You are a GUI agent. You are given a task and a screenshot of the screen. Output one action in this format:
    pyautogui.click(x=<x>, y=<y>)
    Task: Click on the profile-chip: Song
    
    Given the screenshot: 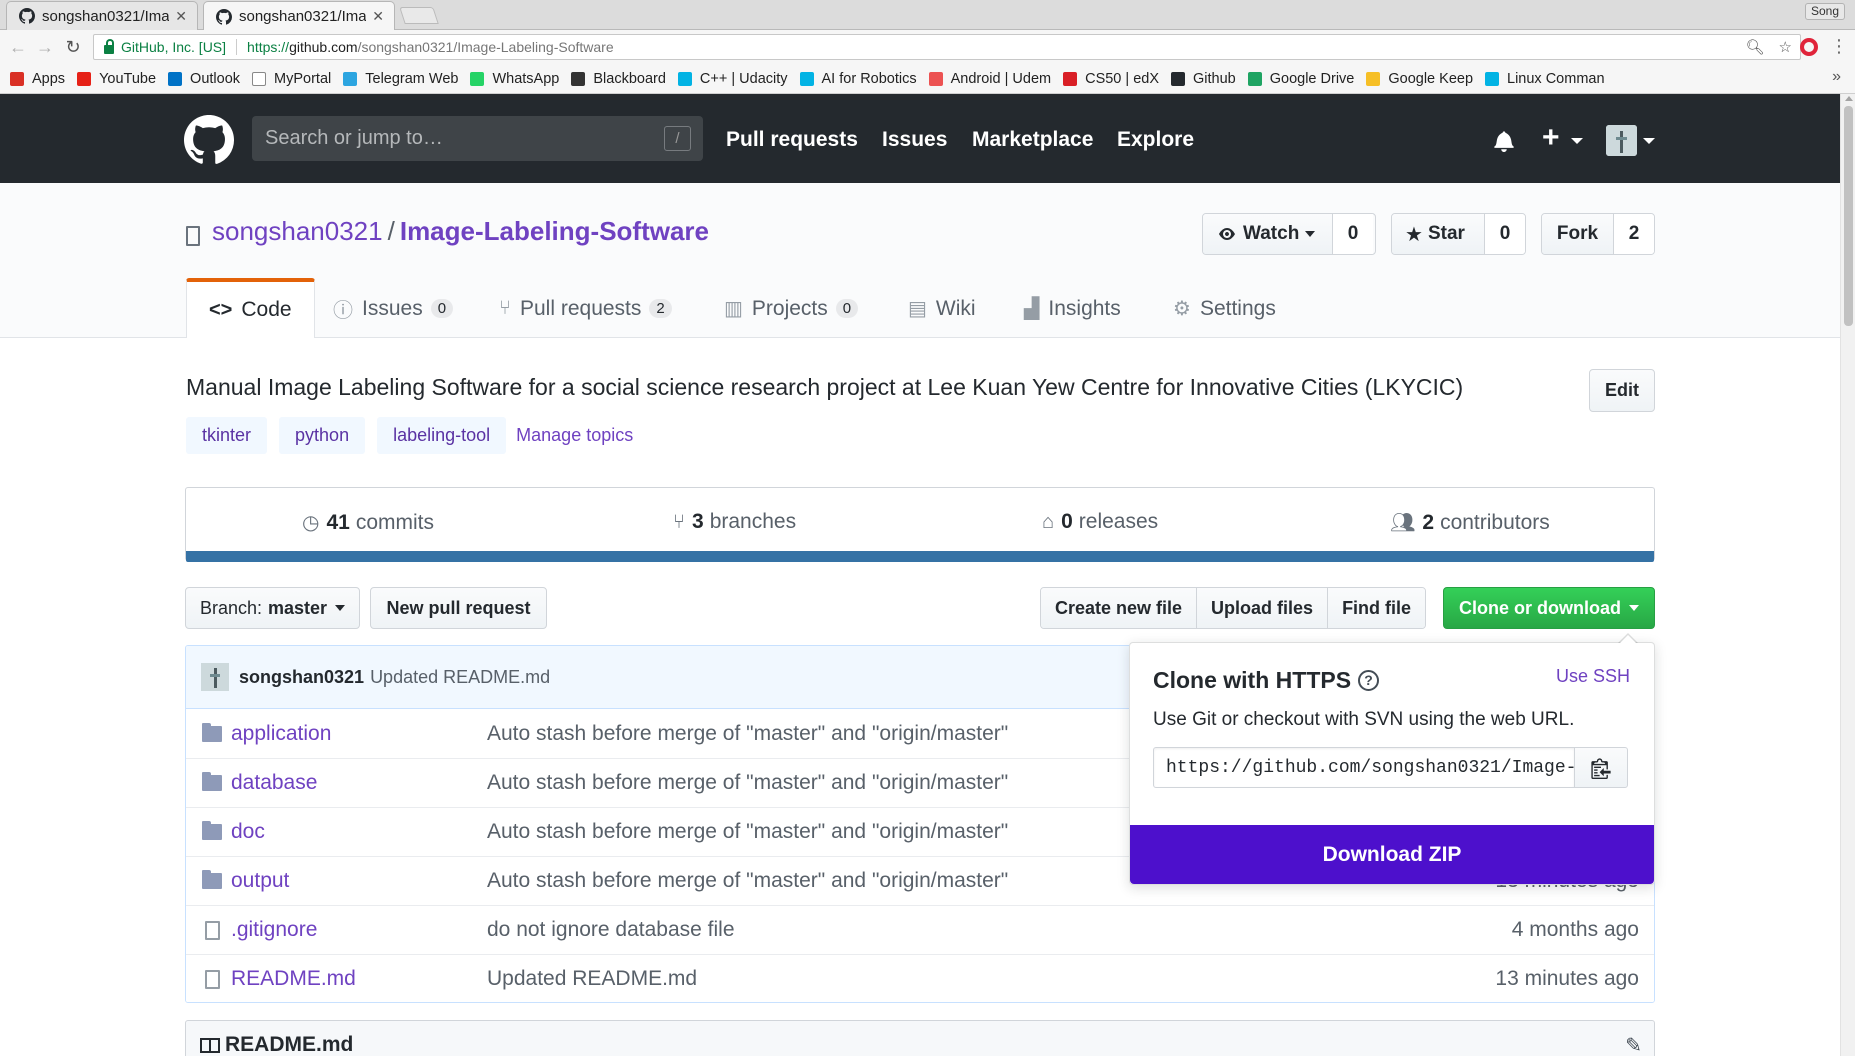 What is the action you would take?
    pyautogui.click(x=1824, y=11)
    